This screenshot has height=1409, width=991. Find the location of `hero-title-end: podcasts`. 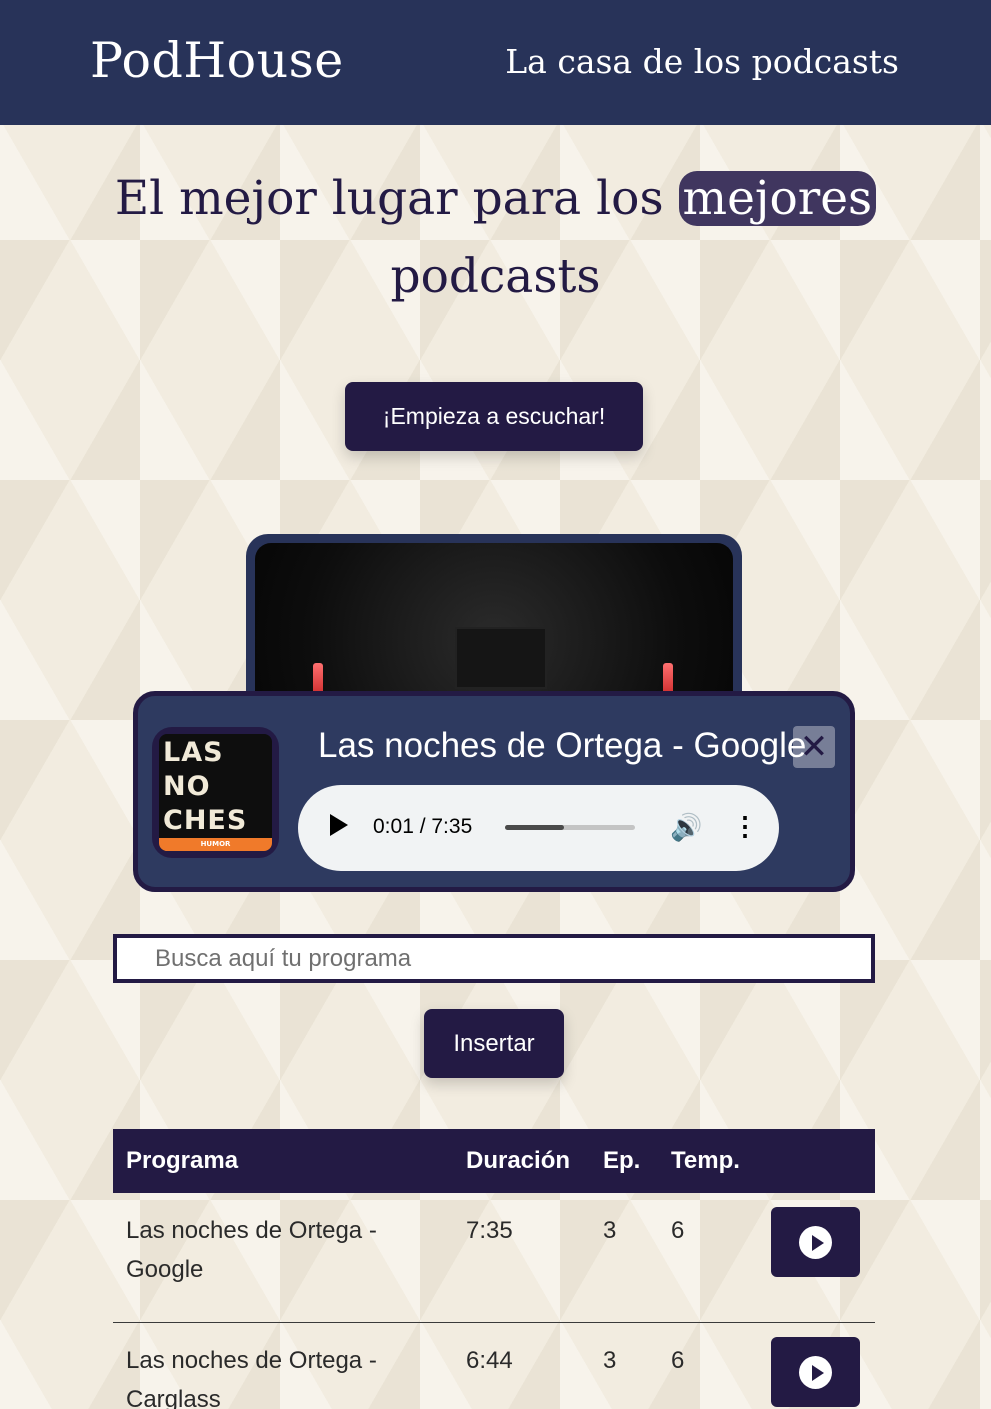

hero-title-end: podcasts is located at coordinates (495, 276).